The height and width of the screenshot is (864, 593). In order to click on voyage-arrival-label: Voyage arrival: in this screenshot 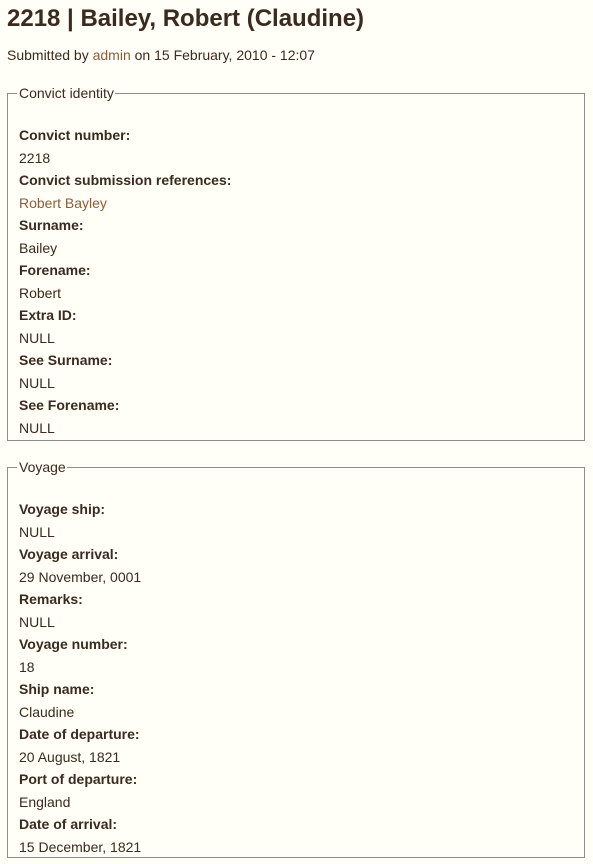, I will do `click(69, 554)`.